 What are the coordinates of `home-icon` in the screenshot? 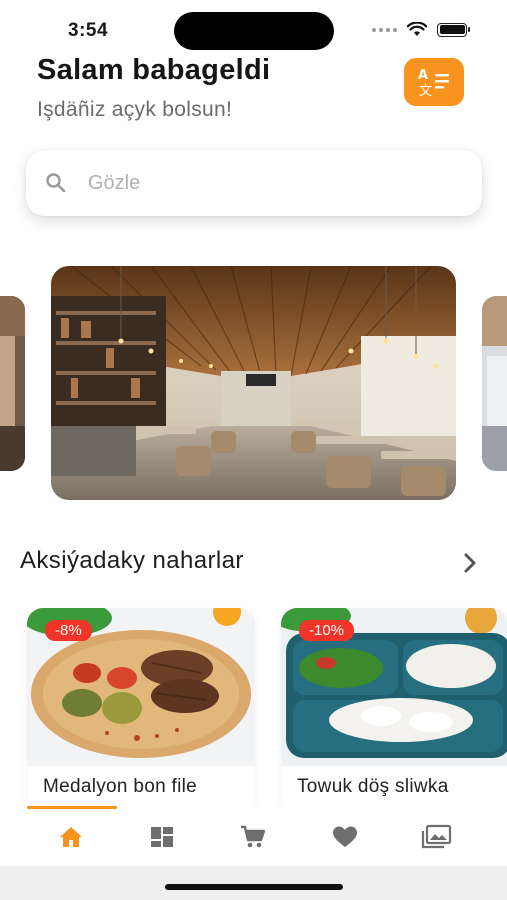 It's located at (71, 837).